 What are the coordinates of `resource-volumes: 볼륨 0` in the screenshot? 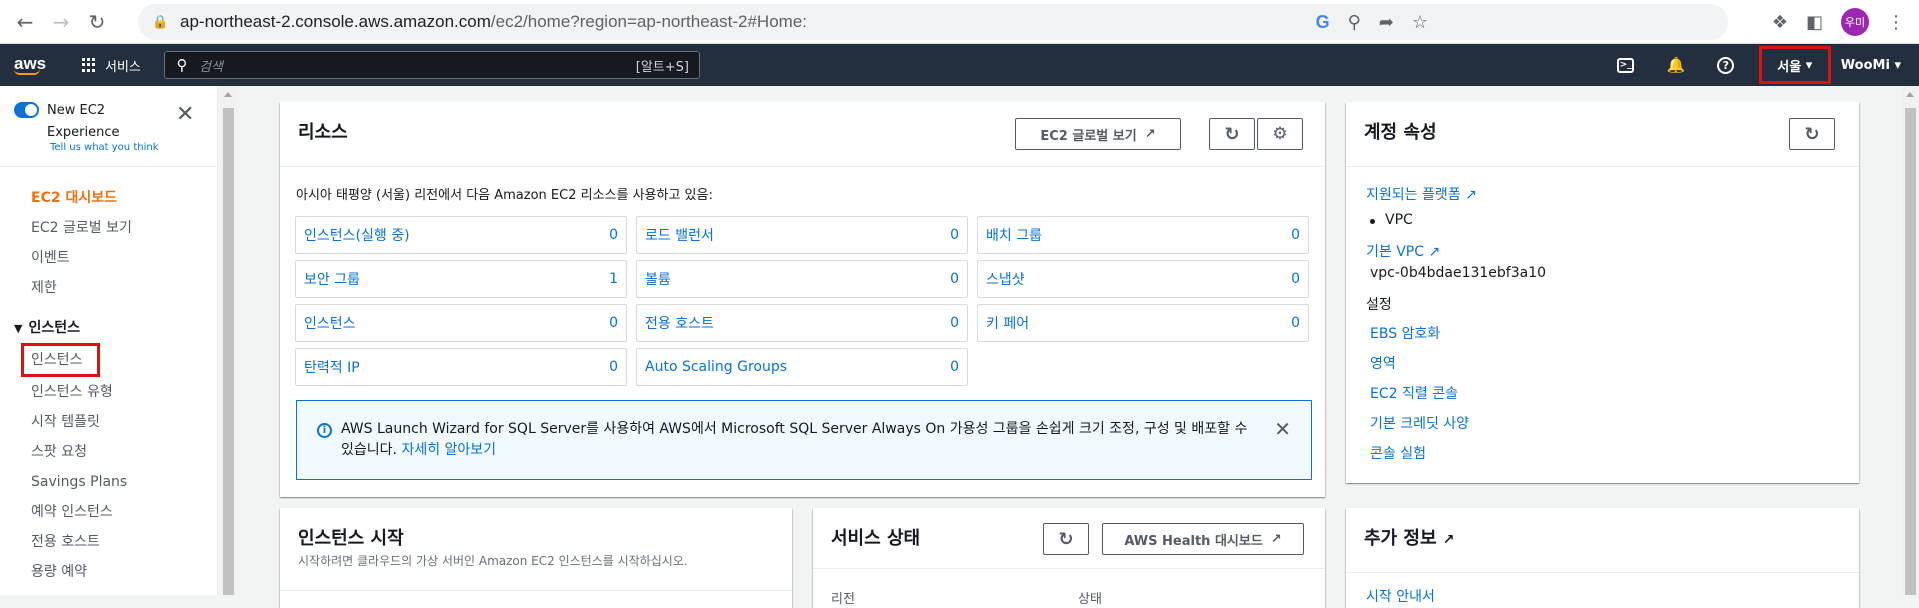 It's located at (802, 279).